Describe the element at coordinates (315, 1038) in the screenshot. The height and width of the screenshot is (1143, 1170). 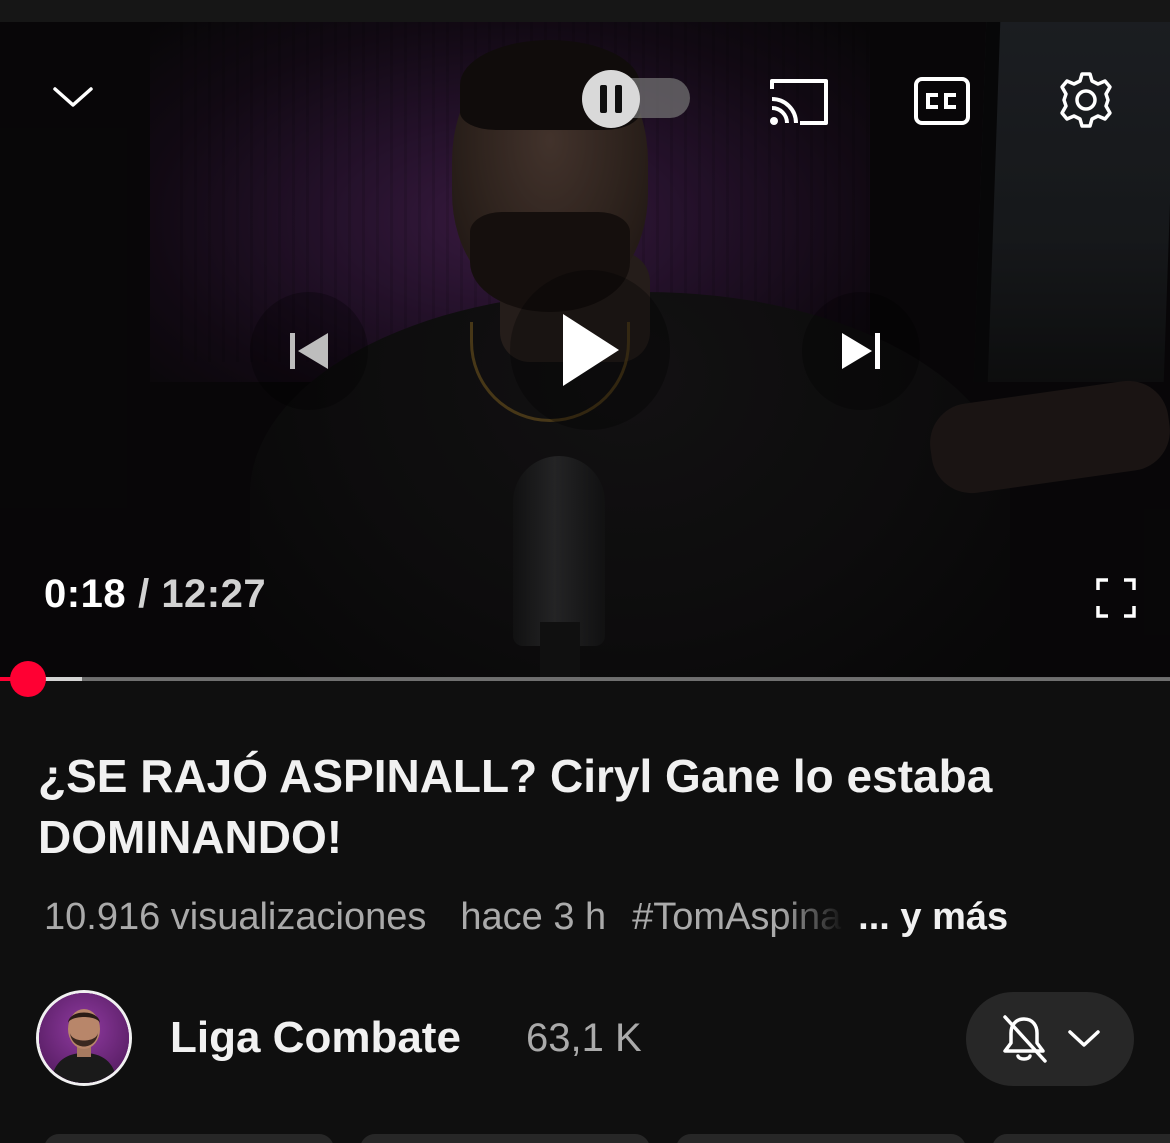
I see `channel-name: Liga Combate` at that location.